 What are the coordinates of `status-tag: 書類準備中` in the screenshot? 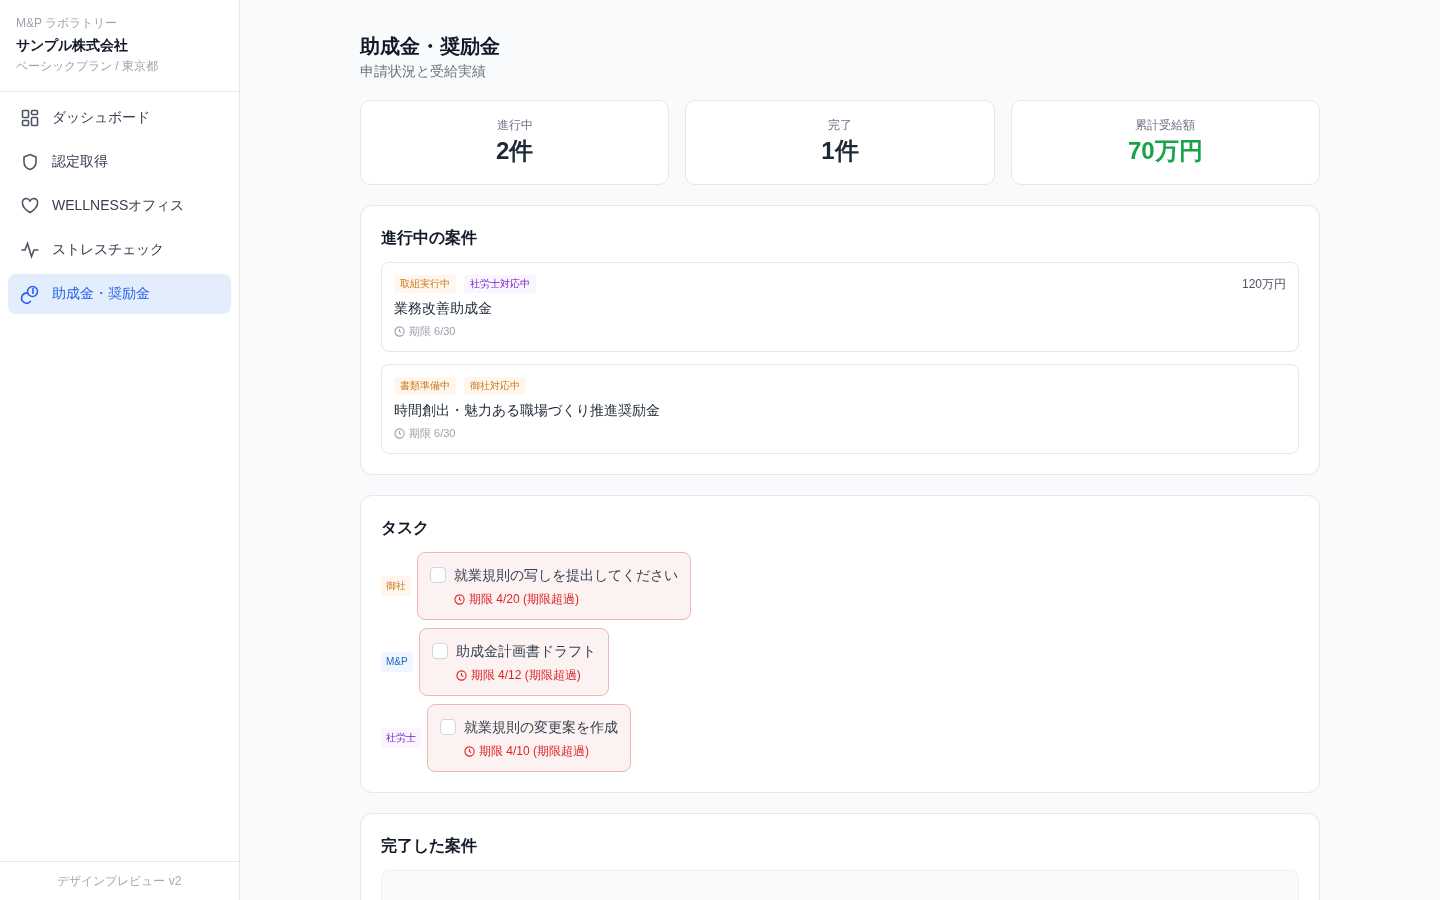 It's located at (425, 386).